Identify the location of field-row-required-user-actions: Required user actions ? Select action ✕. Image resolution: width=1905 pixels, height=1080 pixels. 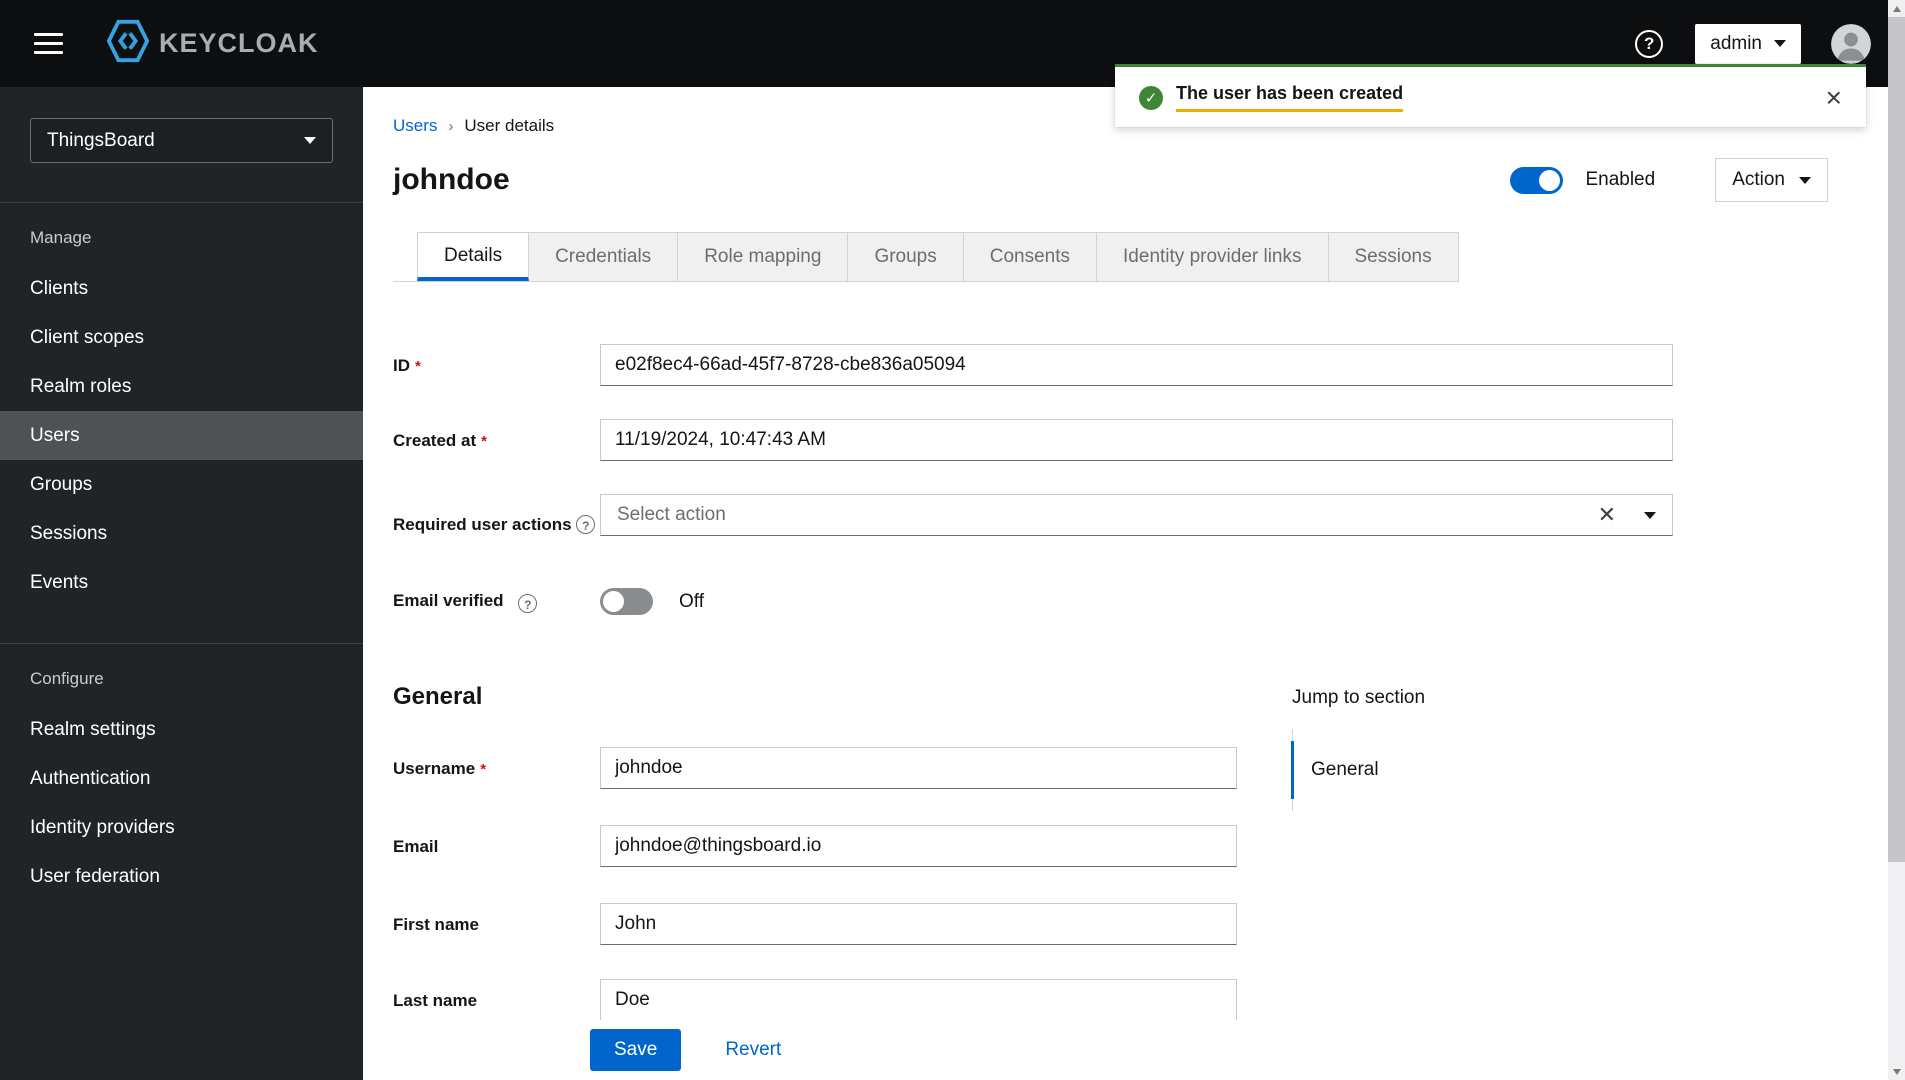
(1140, 515).